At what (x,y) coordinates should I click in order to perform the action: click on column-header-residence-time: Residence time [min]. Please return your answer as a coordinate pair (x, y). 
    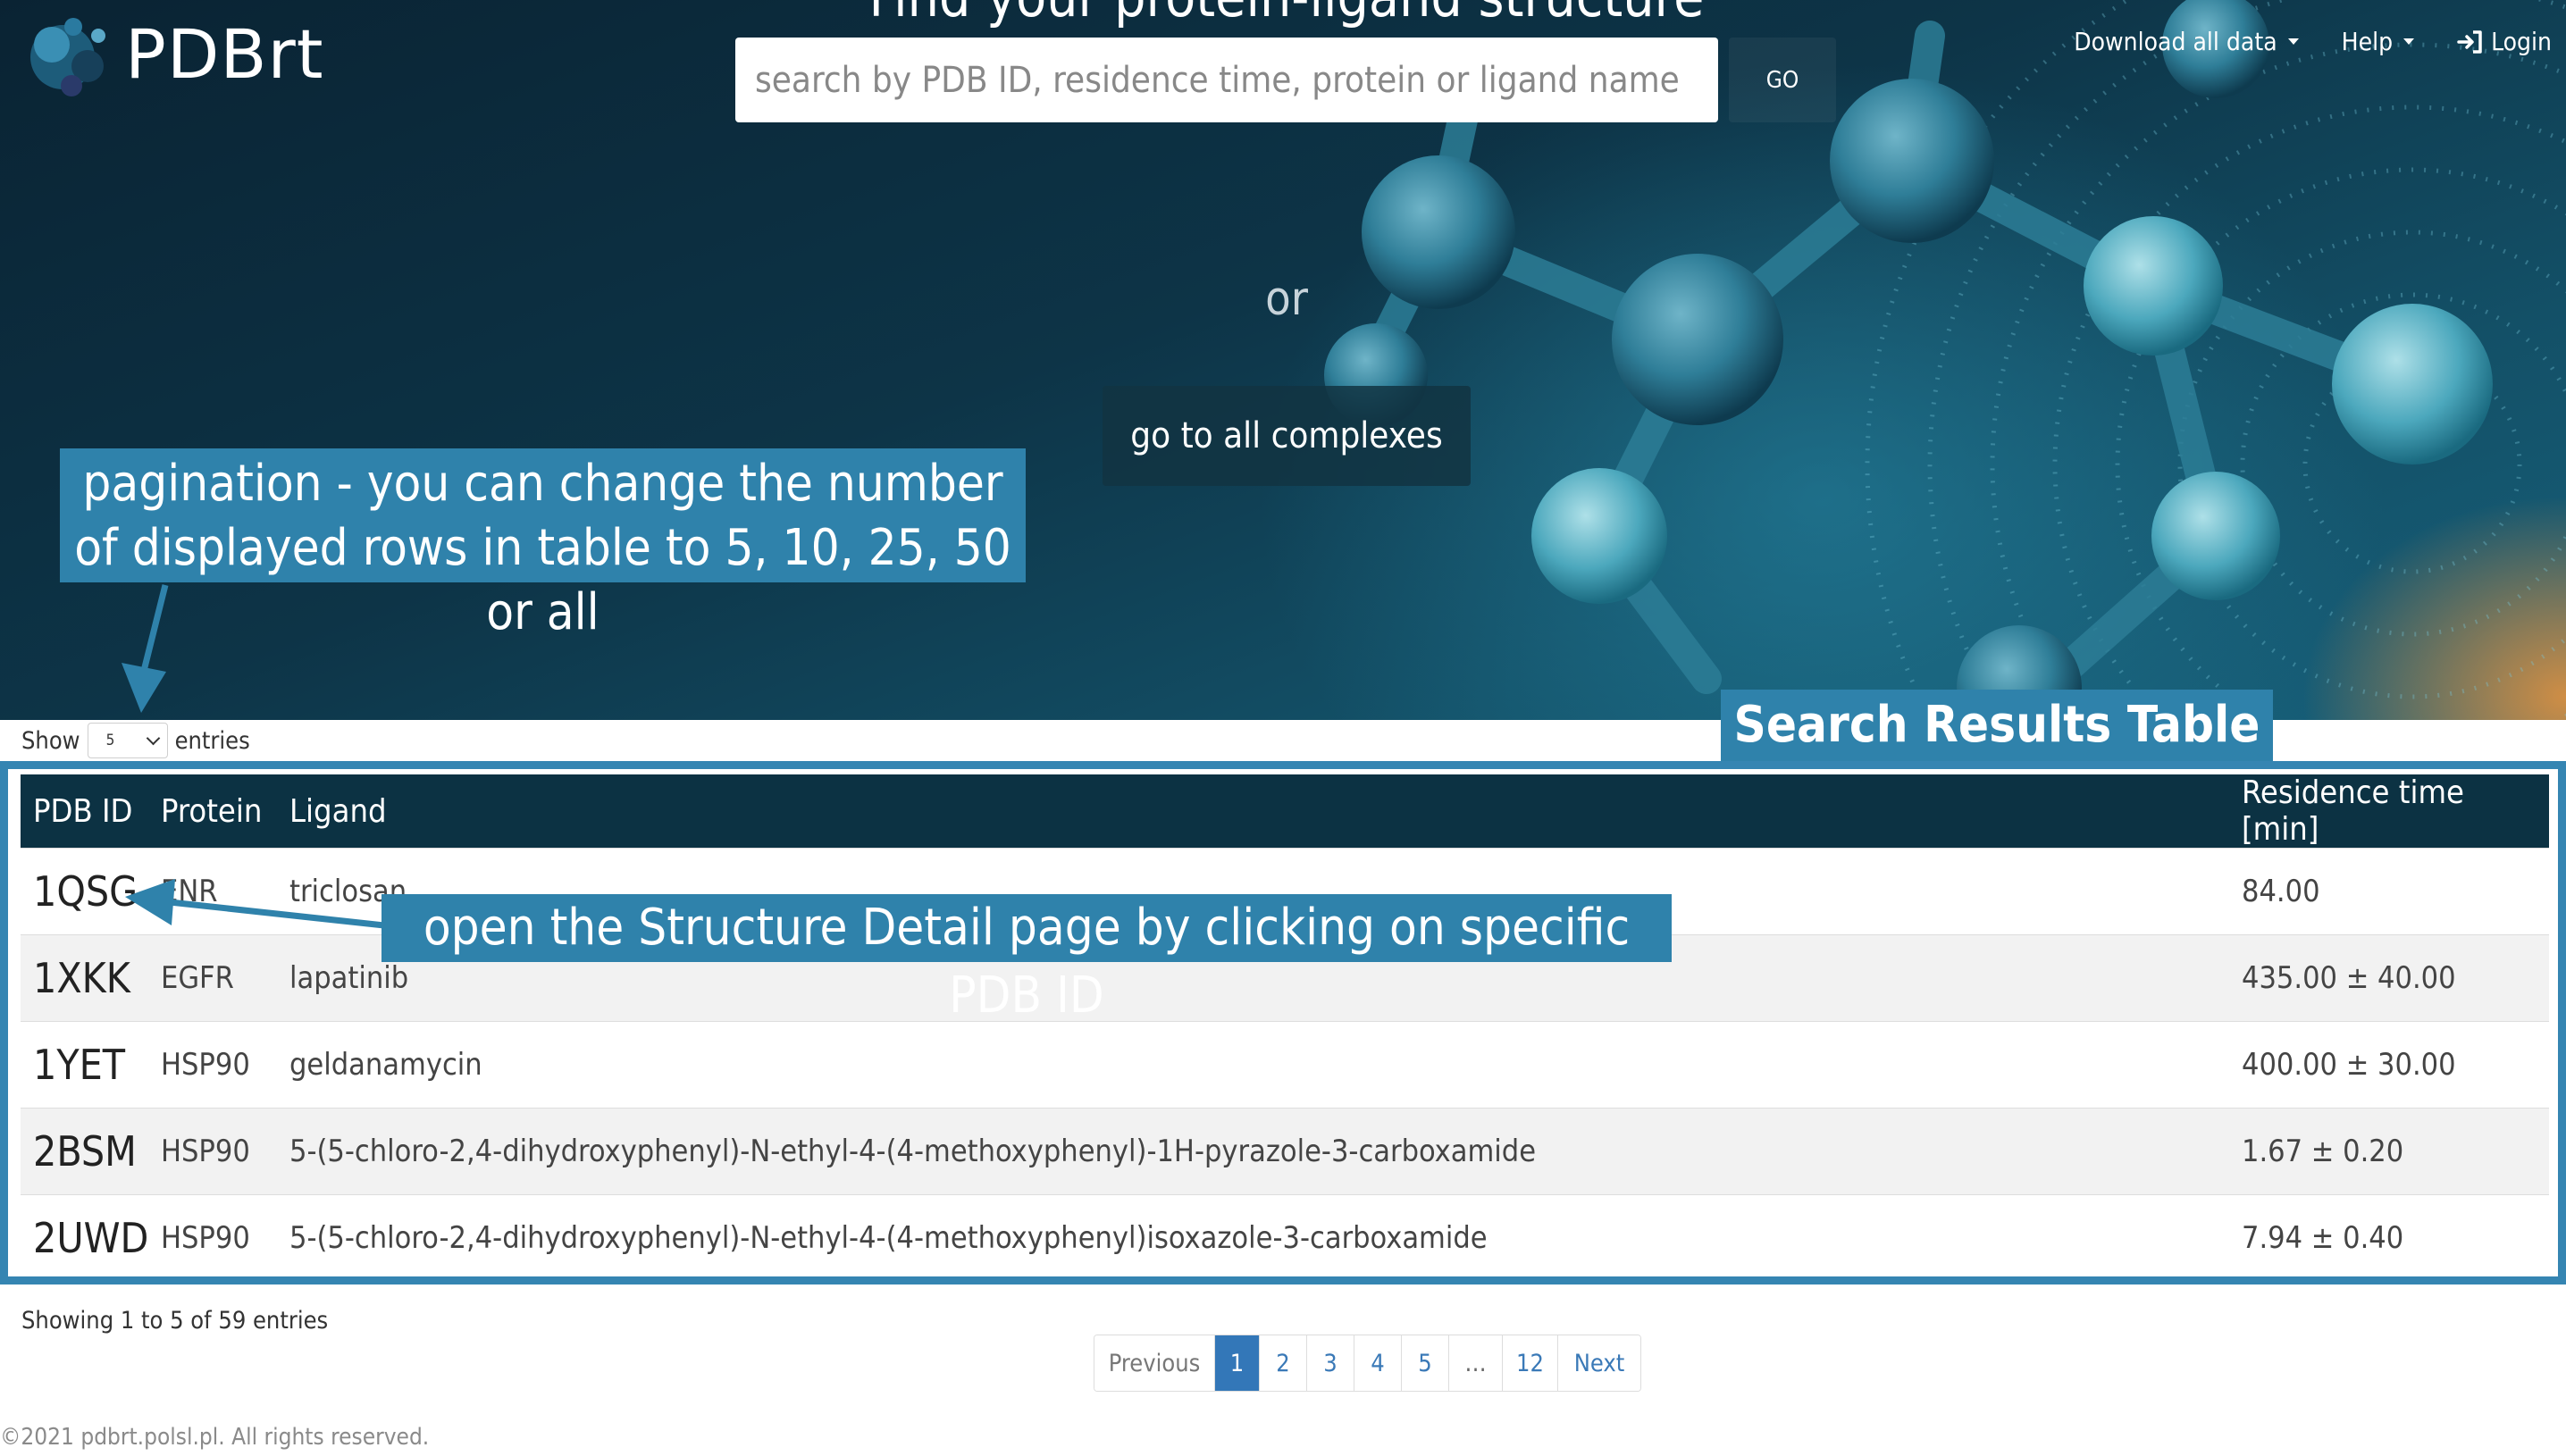
    Looking at the image, I should click on (2389, 811).